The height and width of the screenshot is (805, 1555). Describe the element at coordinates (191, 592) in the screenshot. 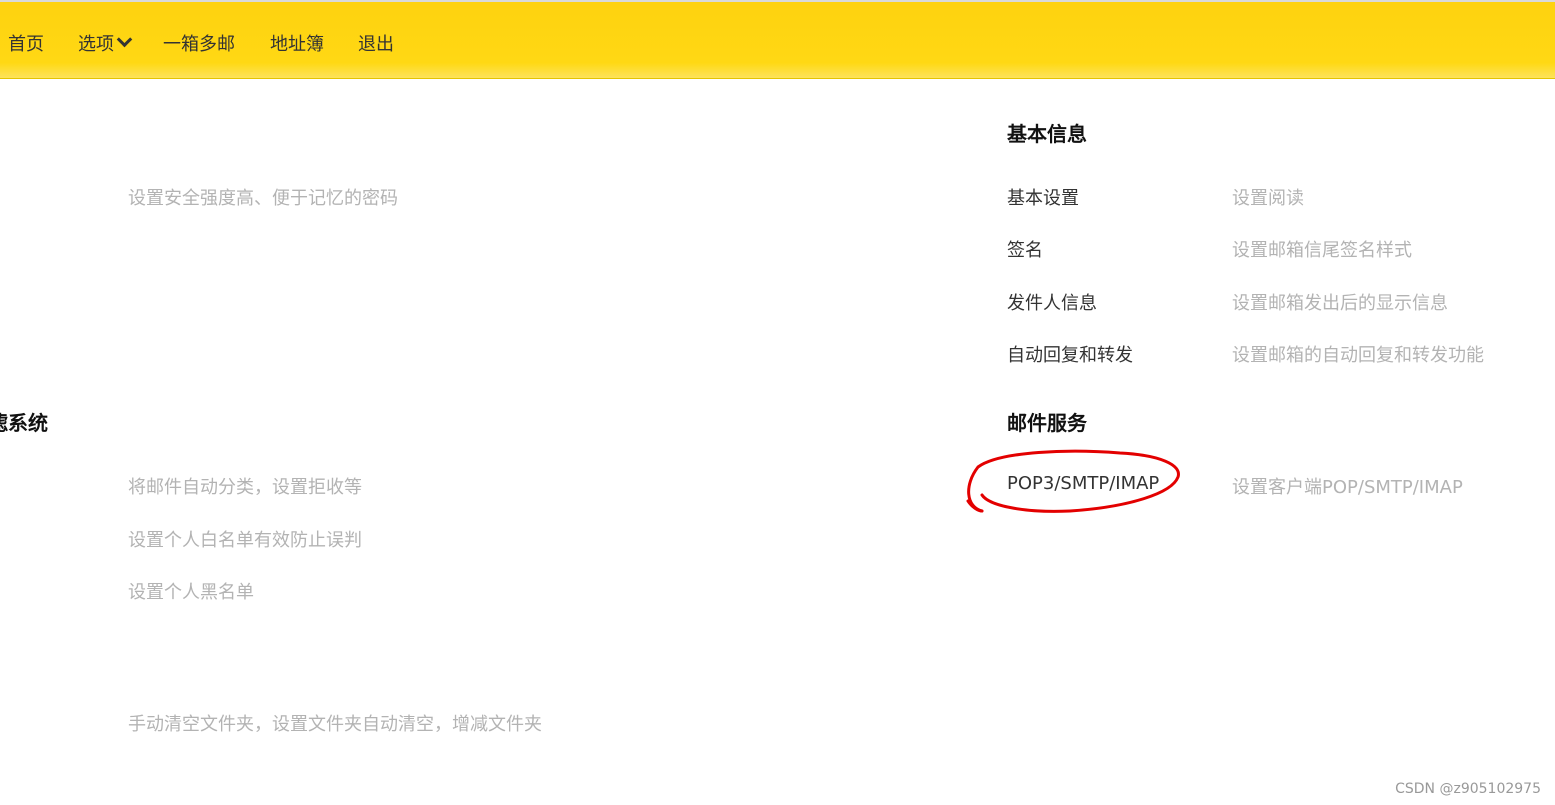

I see `blacklist-description: 设置个人黑名单` at that location.